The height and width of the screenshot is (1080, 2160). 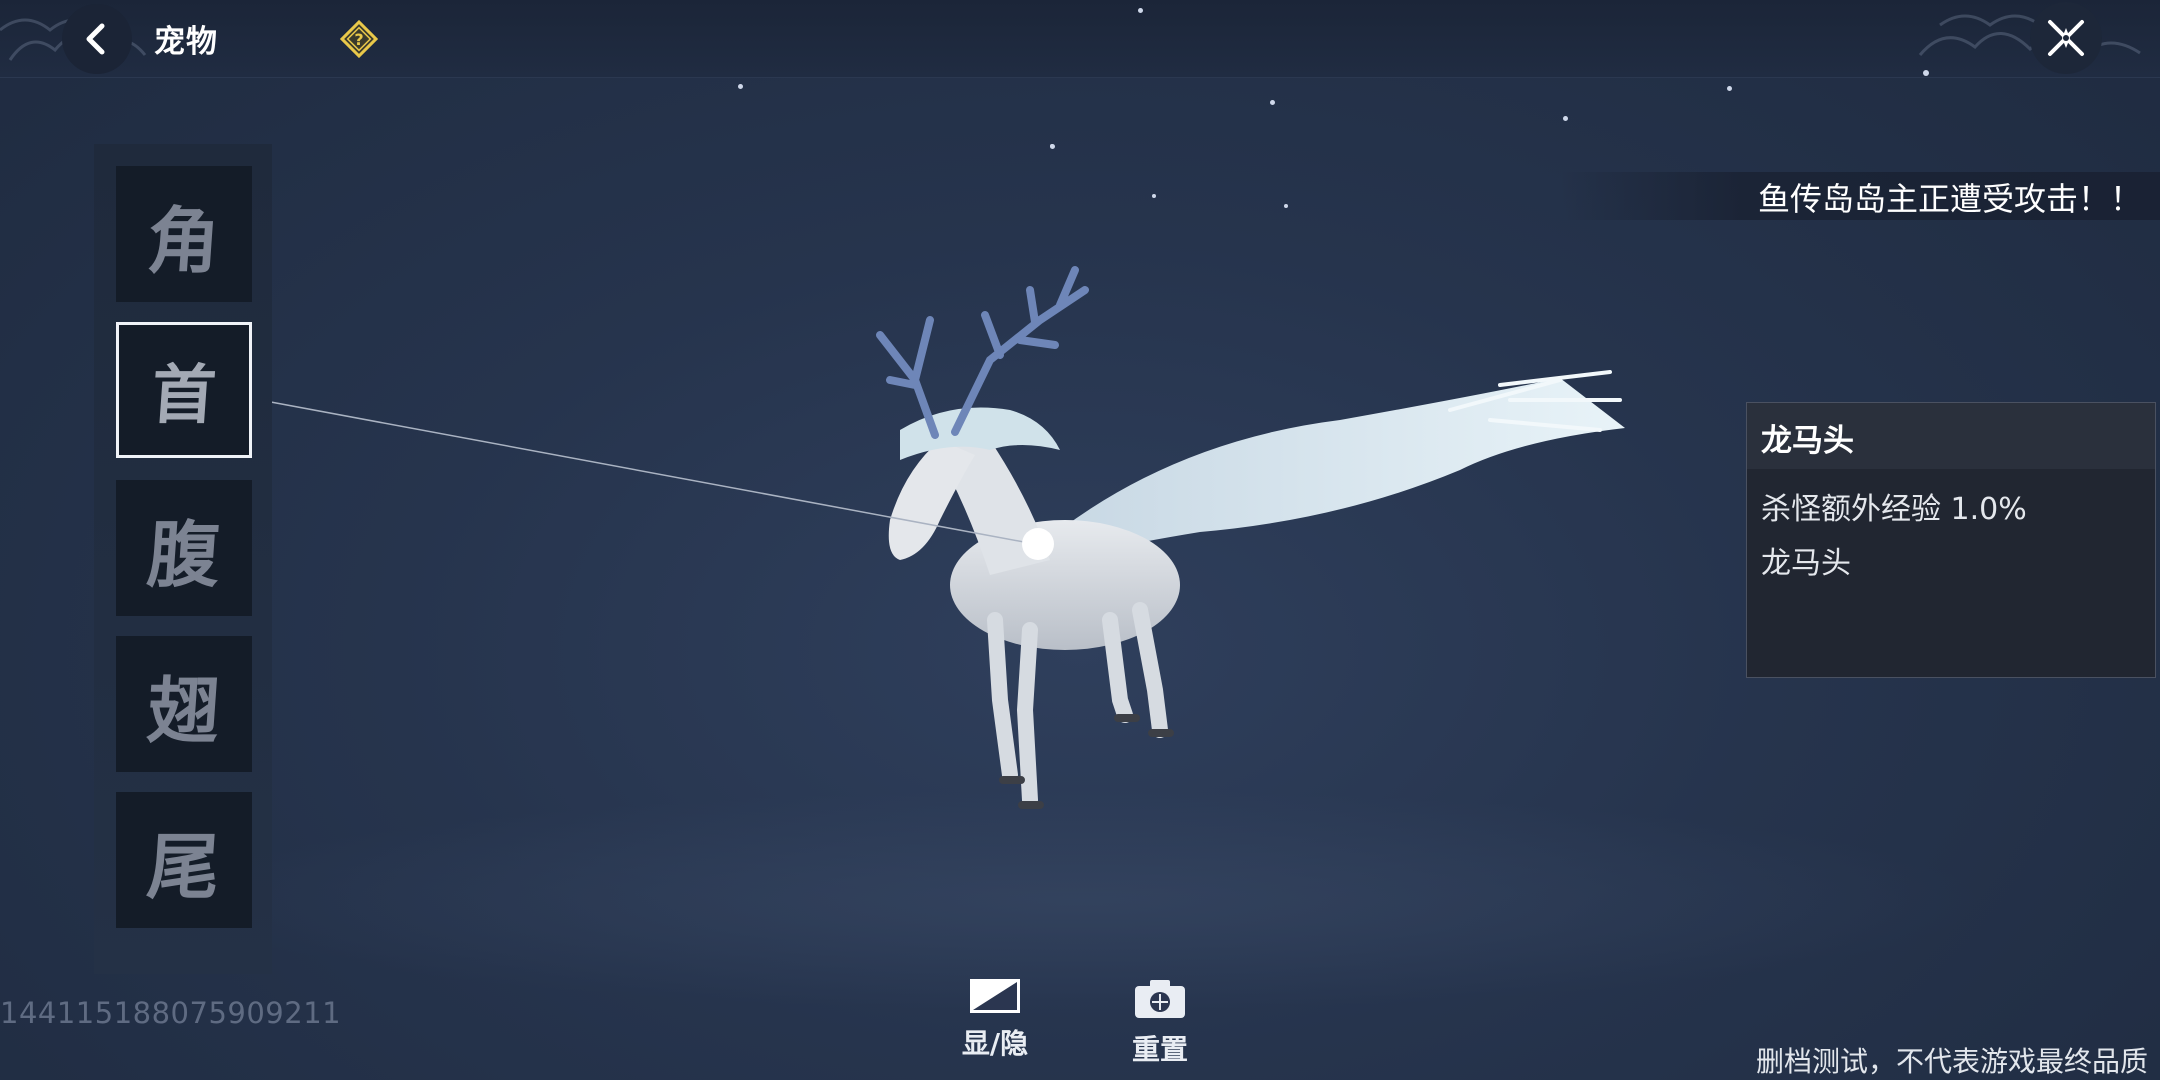 I want to click on part-slot-tail: 尾, so click(x=184, y=860).